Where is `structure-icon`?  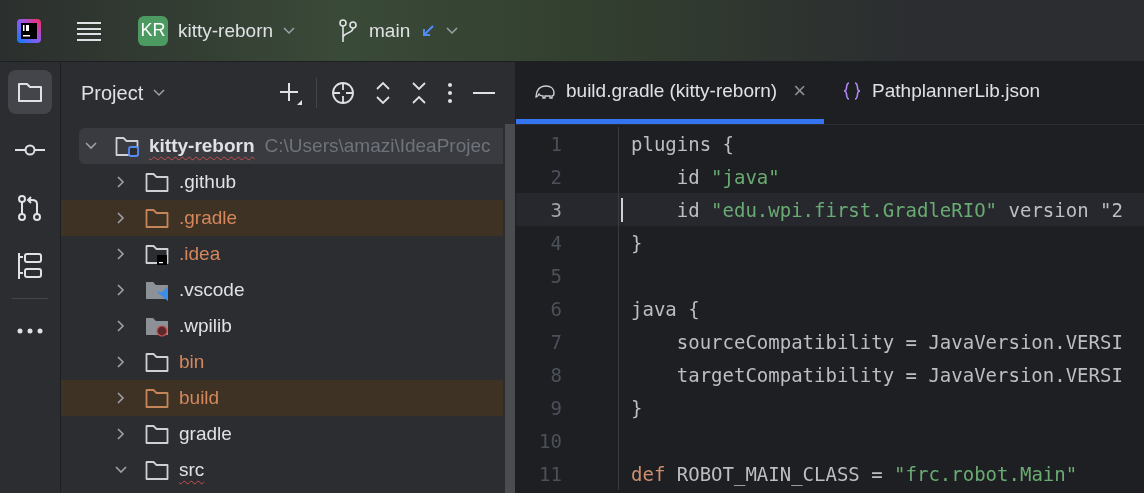 structure-icon is located at coordinates (30, 266).